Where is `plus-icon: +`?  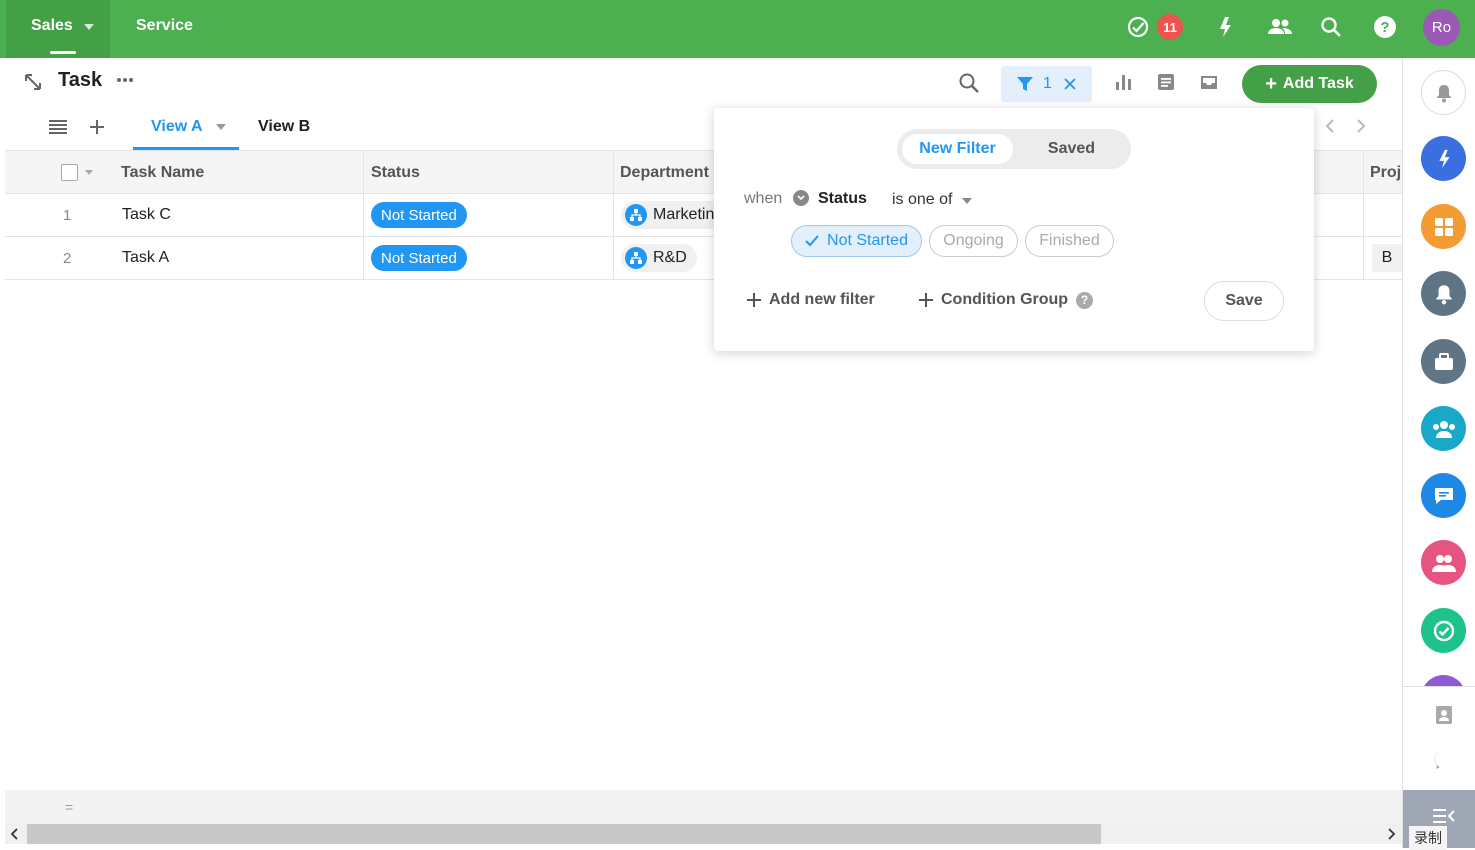
plus-icon: + is located at coordinates (1271, 84).